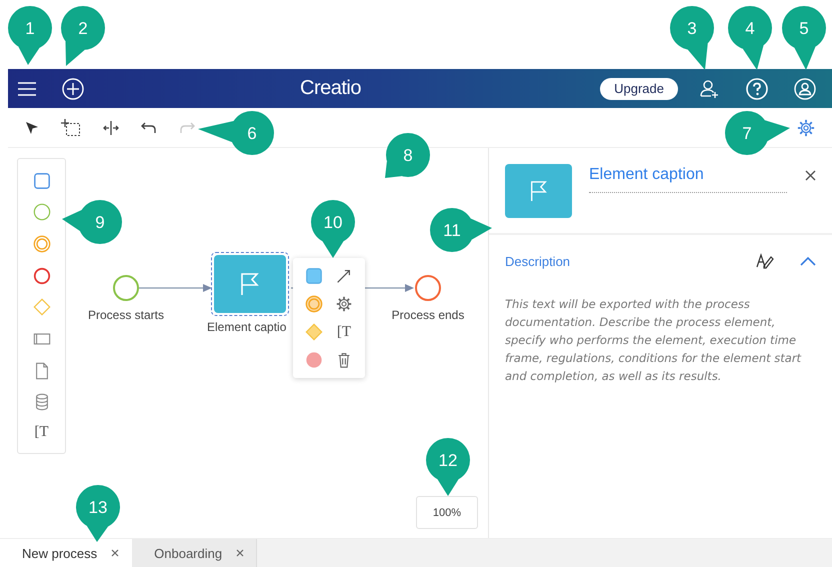 This screenshot has height=567, width=832. Describe the element at coordinates (428, 315) in the screenshot. I see `node-label: Process ends` at that location.